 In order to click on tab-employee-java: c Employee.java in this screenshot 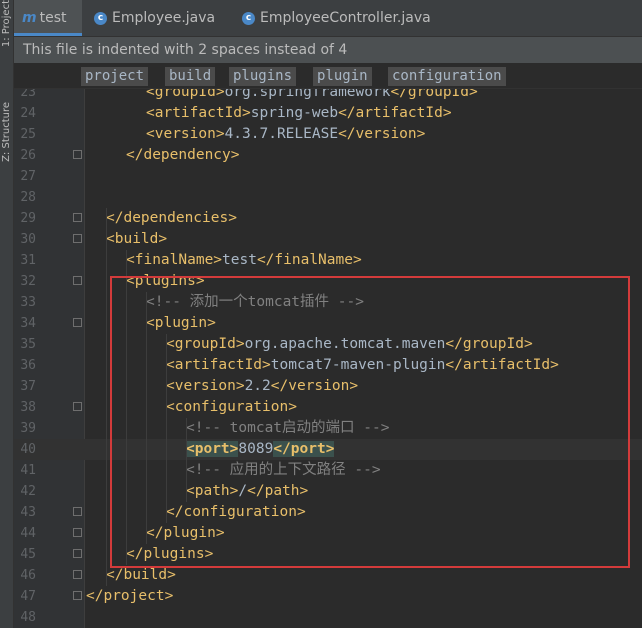, I will do `click(164, 18)`.